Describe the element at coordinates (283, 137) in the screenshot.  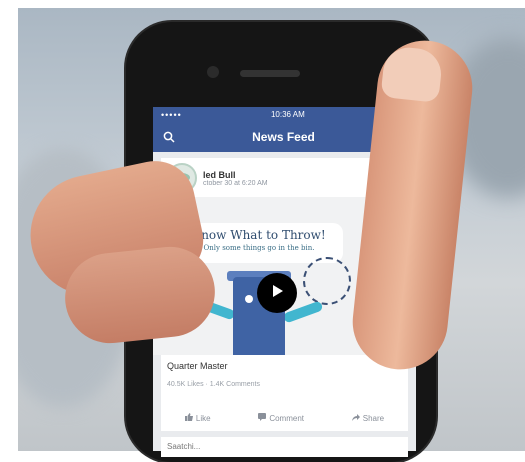
I see `page-title: News Feed` at that location.